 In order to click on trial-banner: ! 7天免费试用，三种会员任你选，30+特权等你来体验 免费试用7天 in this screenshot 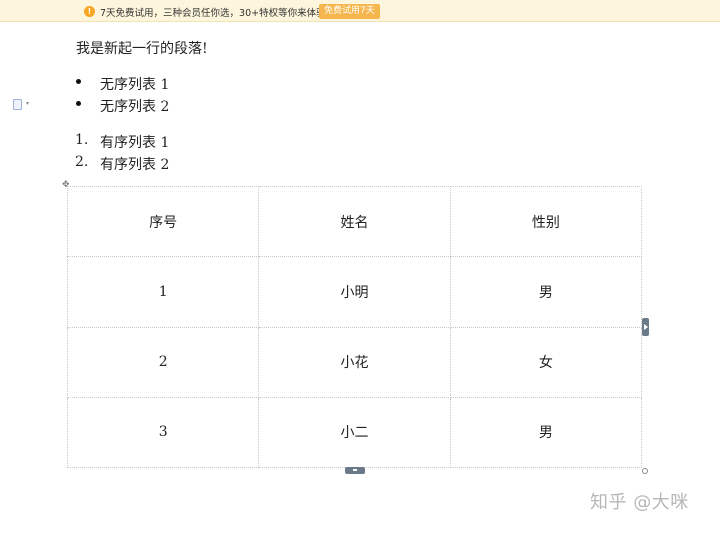, I will do `click(360, 11)`.